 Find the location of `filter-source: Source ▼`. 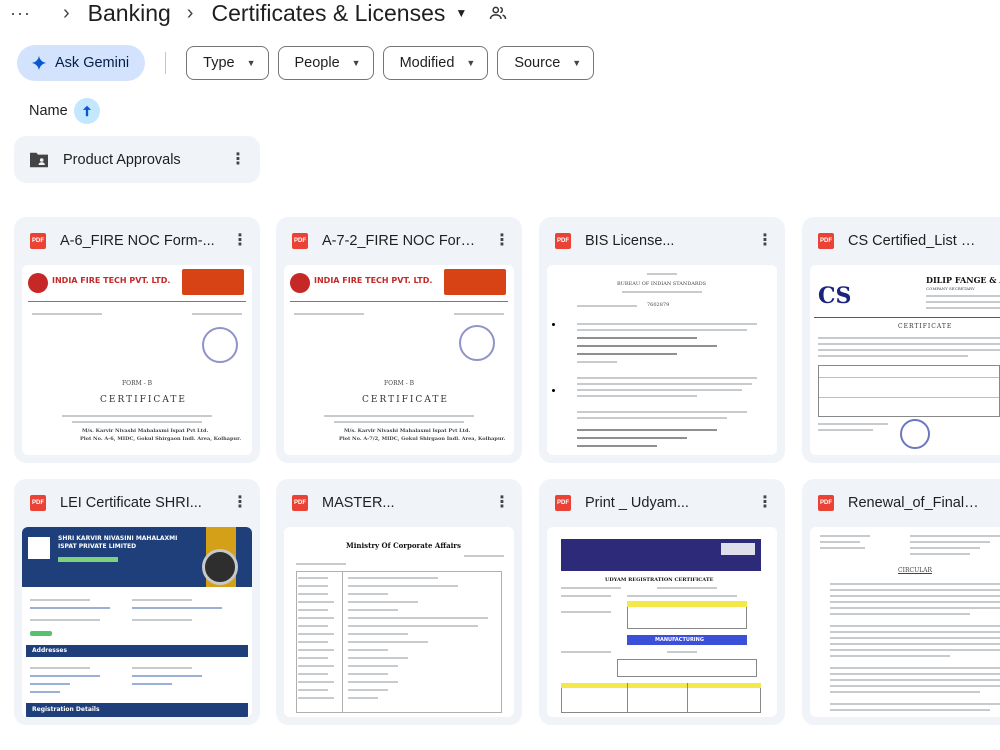

filter-source: Source ▼ is located at coordinates (546, 63).